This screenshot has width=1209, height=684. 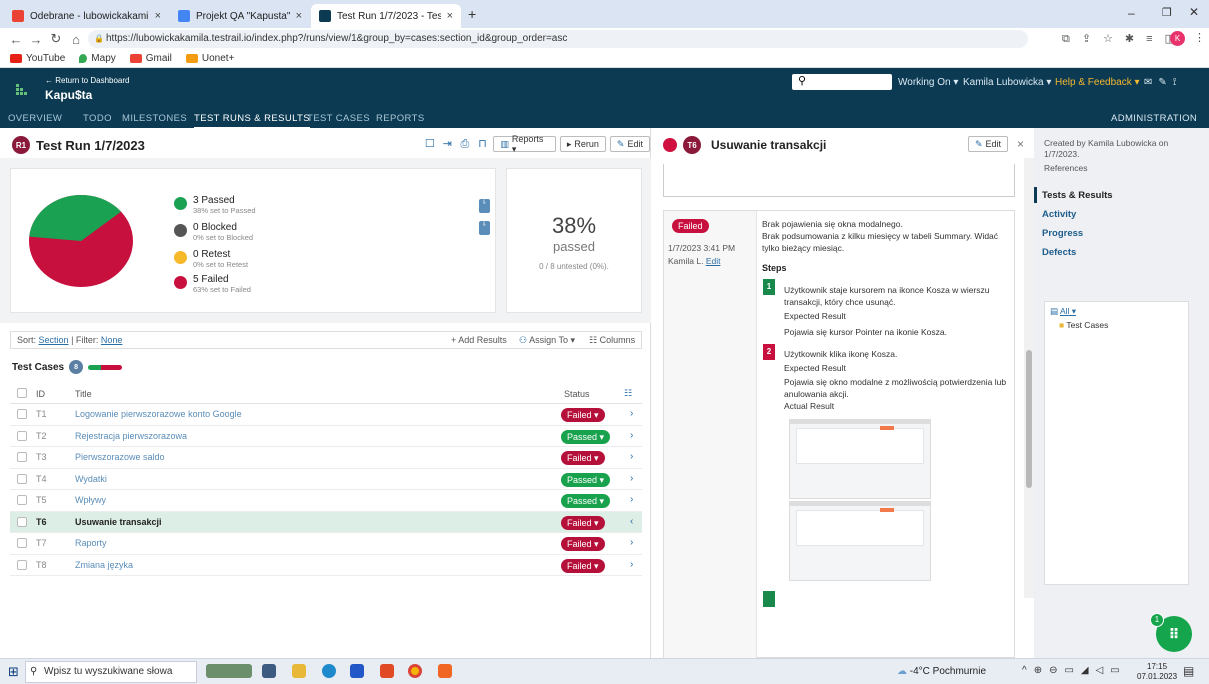 What do you see at coordinates (1167, 12) in the screenshot?
I see `restore-icon: ❐` at bounding box center [1167, 12].